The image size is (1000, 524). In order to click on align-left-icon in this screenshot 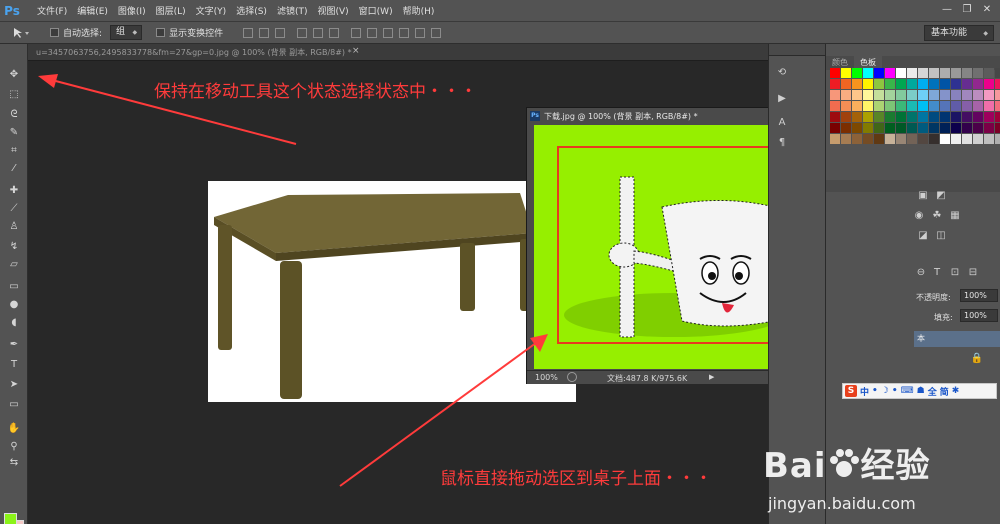, I will do `click(302, 32)`.